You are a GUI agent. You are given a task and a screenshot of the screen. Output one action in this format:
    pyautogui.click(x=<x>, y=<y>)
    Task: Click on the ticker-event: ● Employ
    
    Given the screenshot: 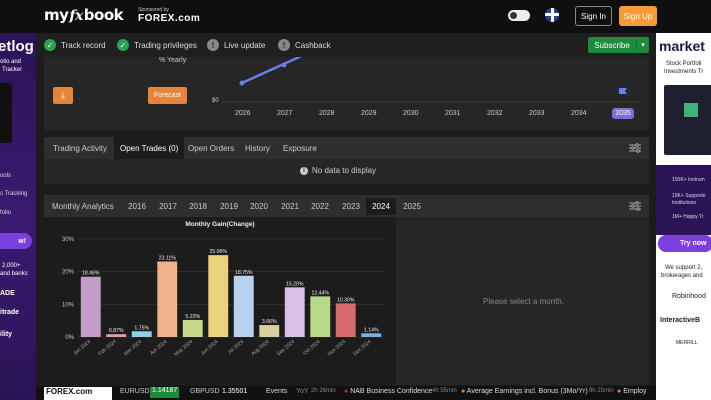 What is the action you would take?
    pyautogui.click(x=632, y=391)
    